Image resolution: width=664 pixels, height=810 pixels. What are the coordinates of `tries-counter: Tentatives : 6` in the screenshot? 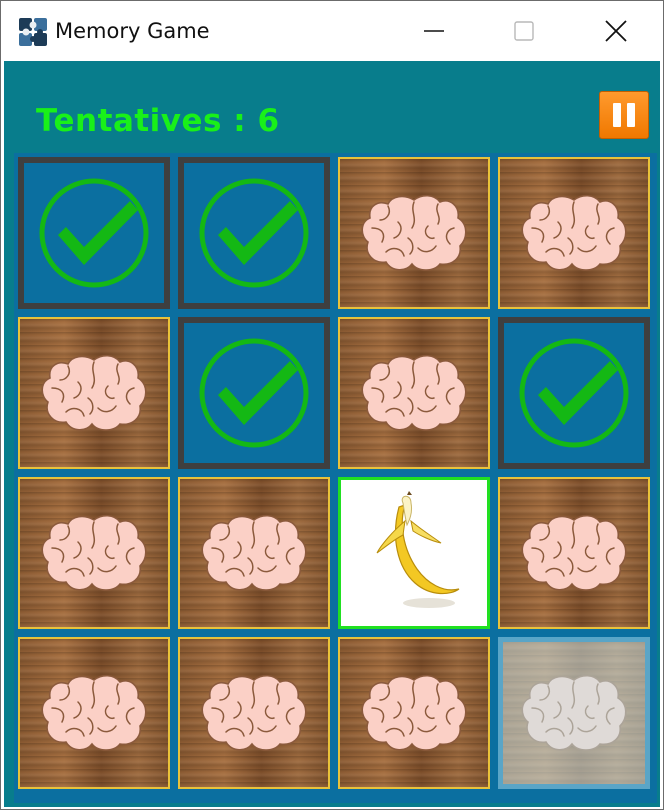 It's located at (158, 121).